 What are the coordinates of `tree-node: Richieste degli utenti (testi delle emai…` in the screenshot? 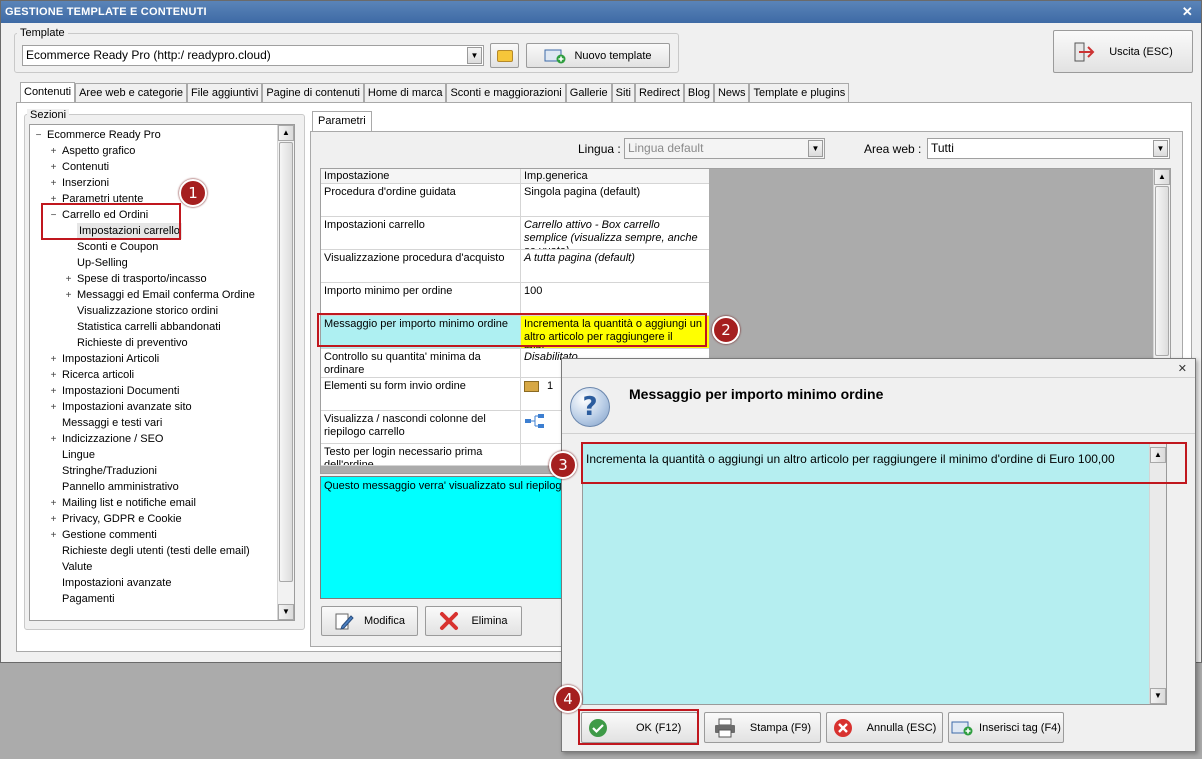 It's located at (156, 551).